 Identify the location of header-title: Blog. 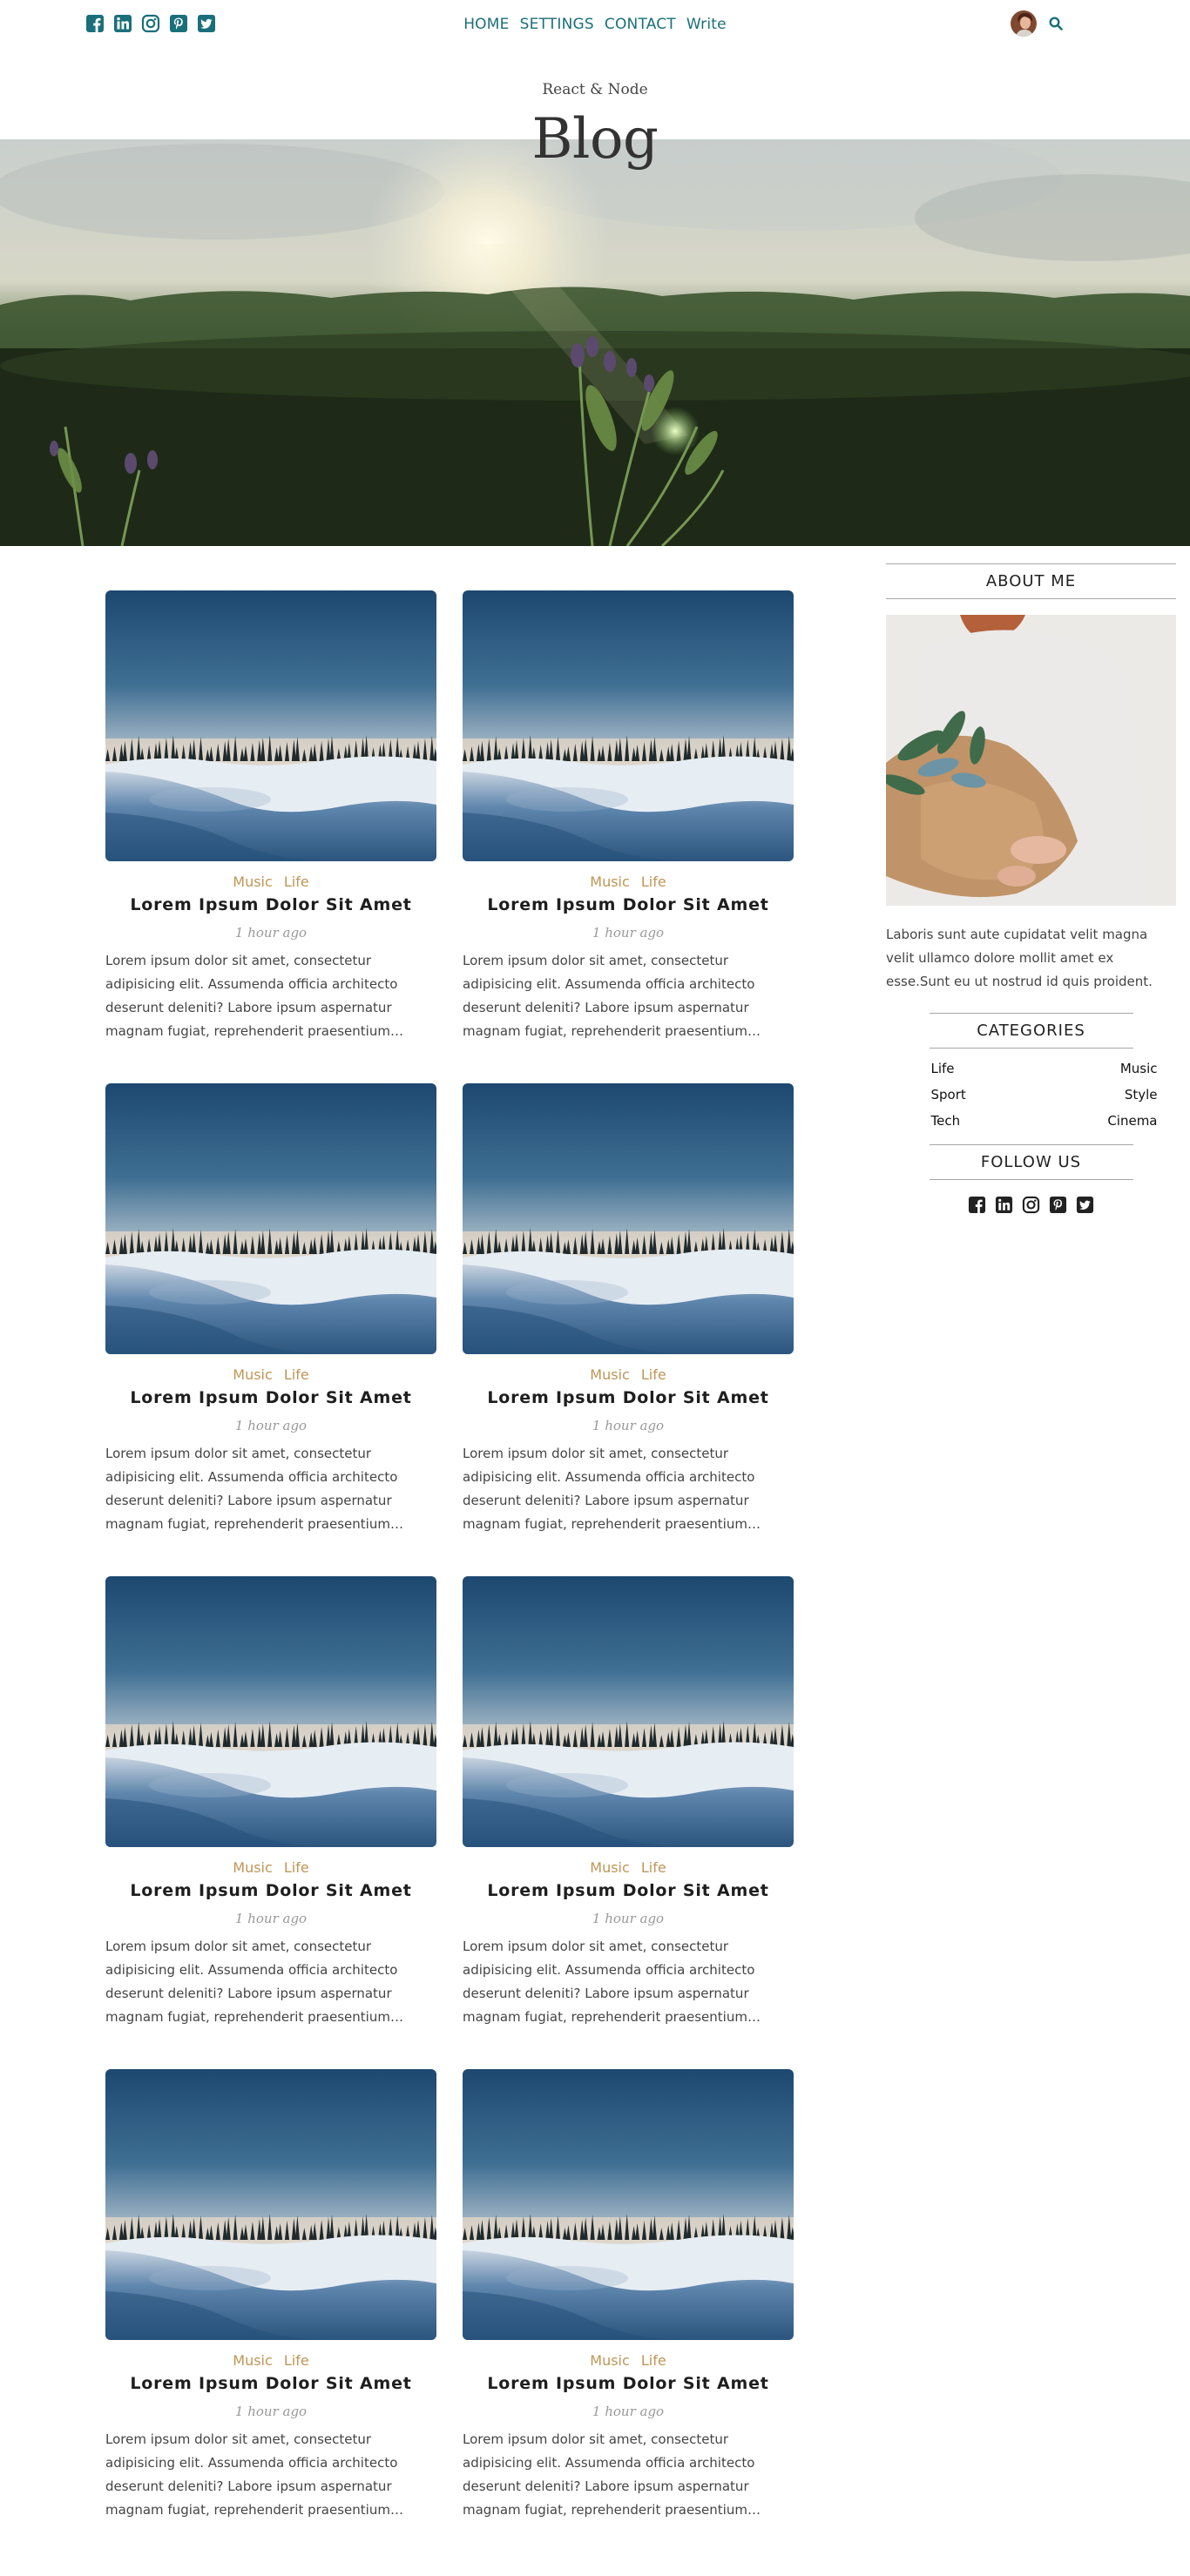
(595, 139).